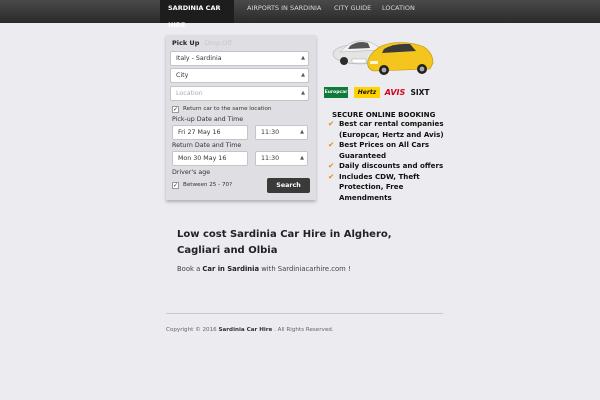 Image resolution: width=600 pixels, height=400 pixels. I want to click on country-select: Italy - Sardinia ▲, so click(239, 58).